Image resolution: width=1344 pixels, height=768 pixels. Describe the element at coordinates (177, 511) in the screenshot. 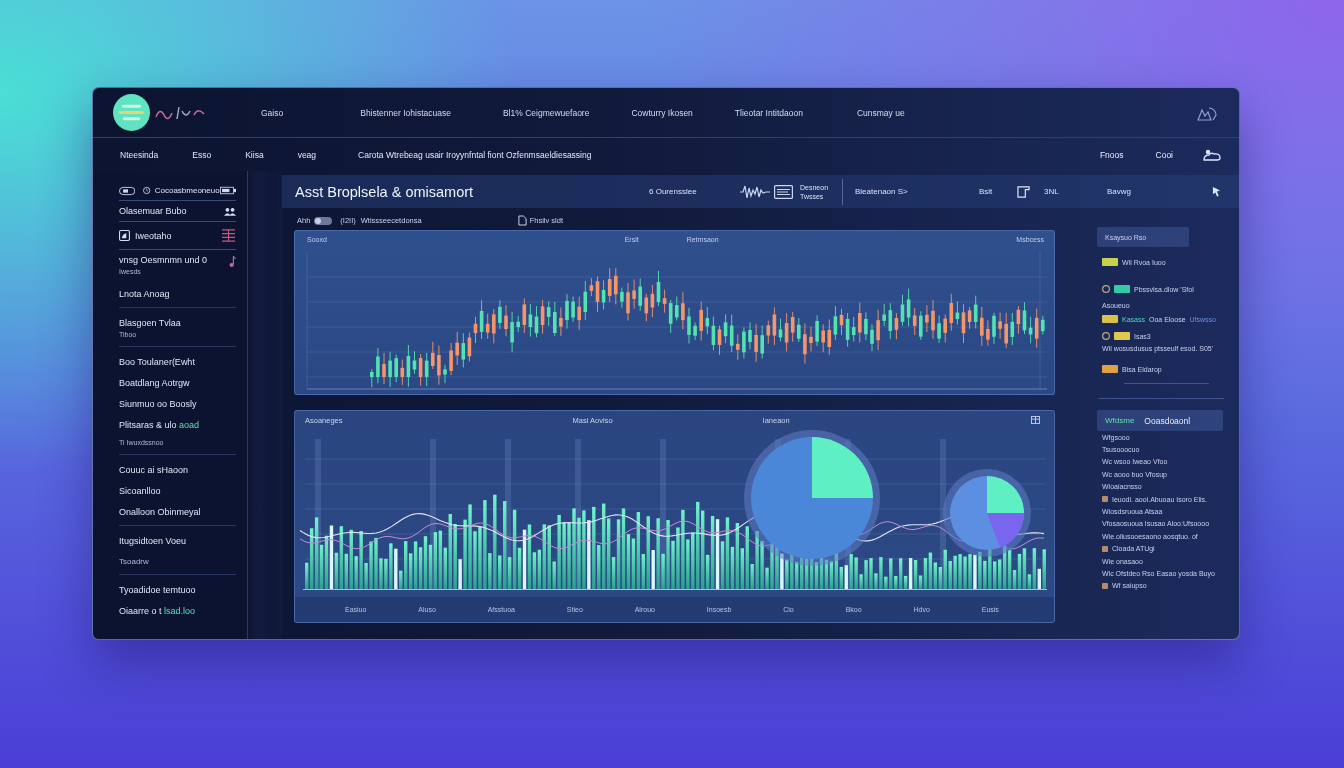

I see `sidebar-item: Onalloon Obinmeyal` at that location.